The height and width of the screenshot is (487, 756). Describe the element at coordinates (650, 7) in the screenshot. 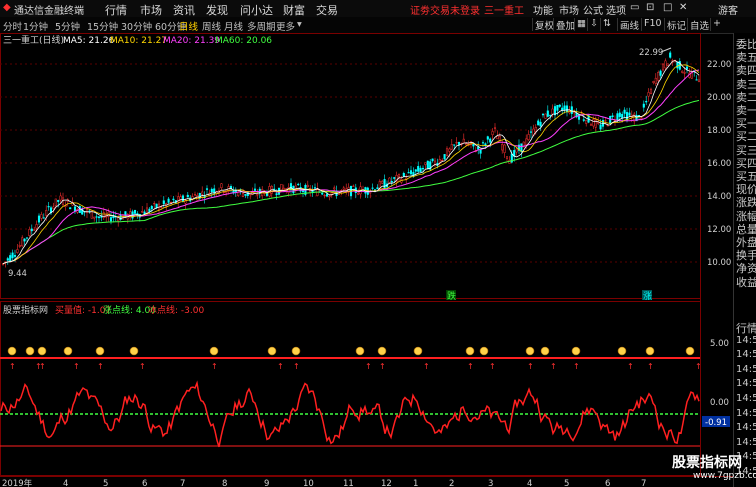

I see `restore-icon: ⊡` at that location.